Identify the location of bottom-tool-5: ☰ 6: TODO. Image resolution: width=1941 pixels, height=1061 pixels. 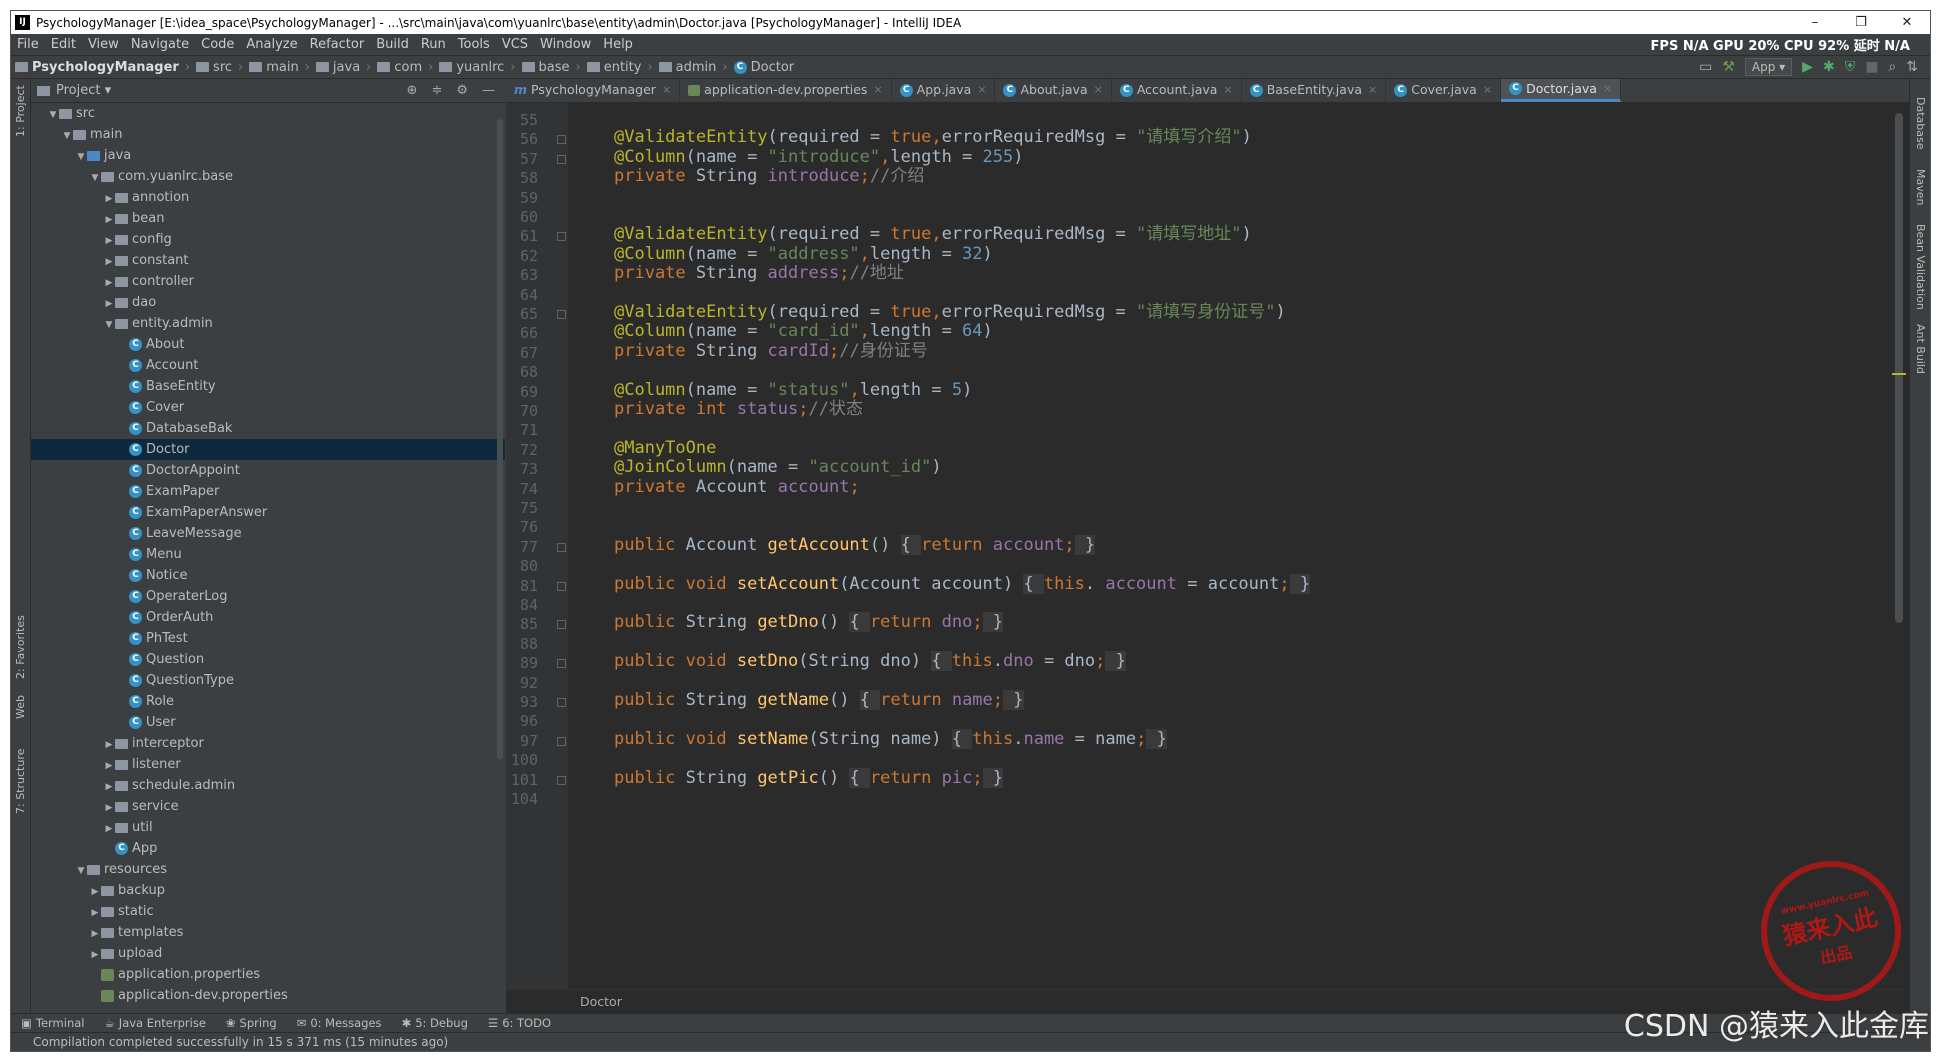
(519, 1023).